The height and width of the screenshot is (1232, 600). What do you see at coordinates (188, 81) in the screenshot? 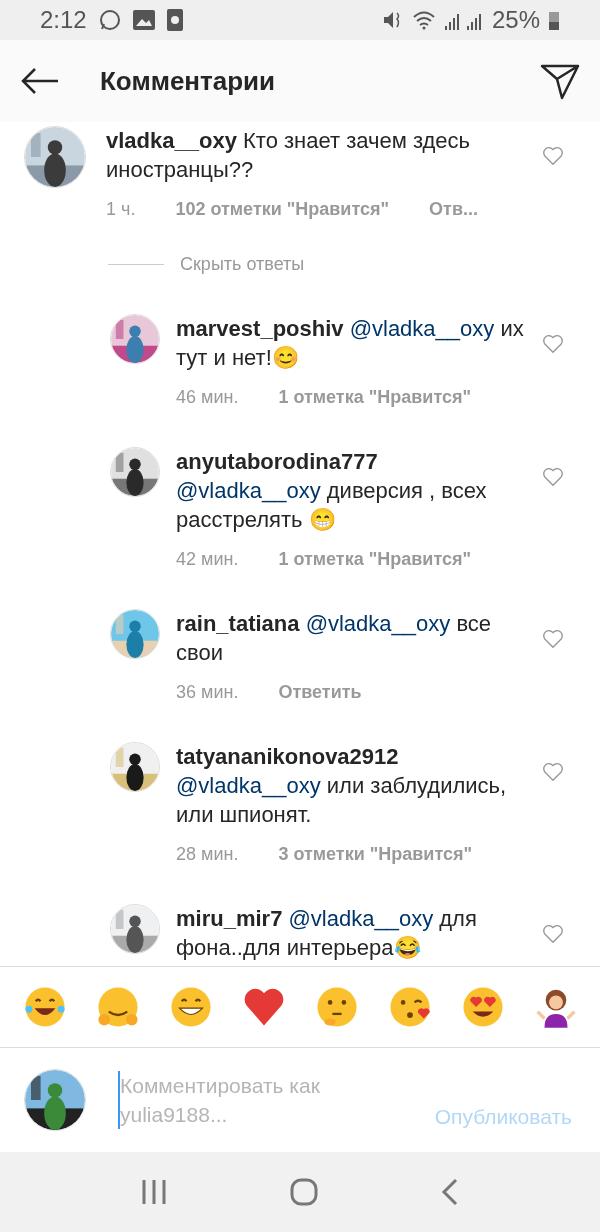
I see `page-title: Комментарии` at bounding box center [188, 81].